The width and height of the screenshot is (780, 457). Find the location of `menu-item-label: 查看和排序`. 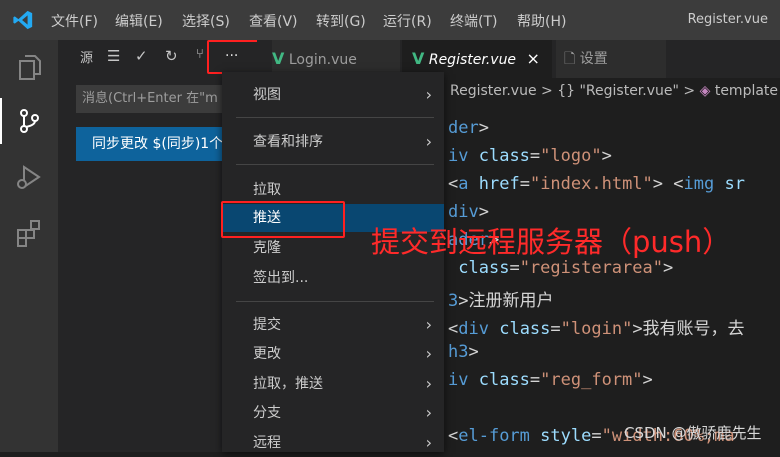

menu-item-label: 查看和排序 is located at coordinates (288, 142).